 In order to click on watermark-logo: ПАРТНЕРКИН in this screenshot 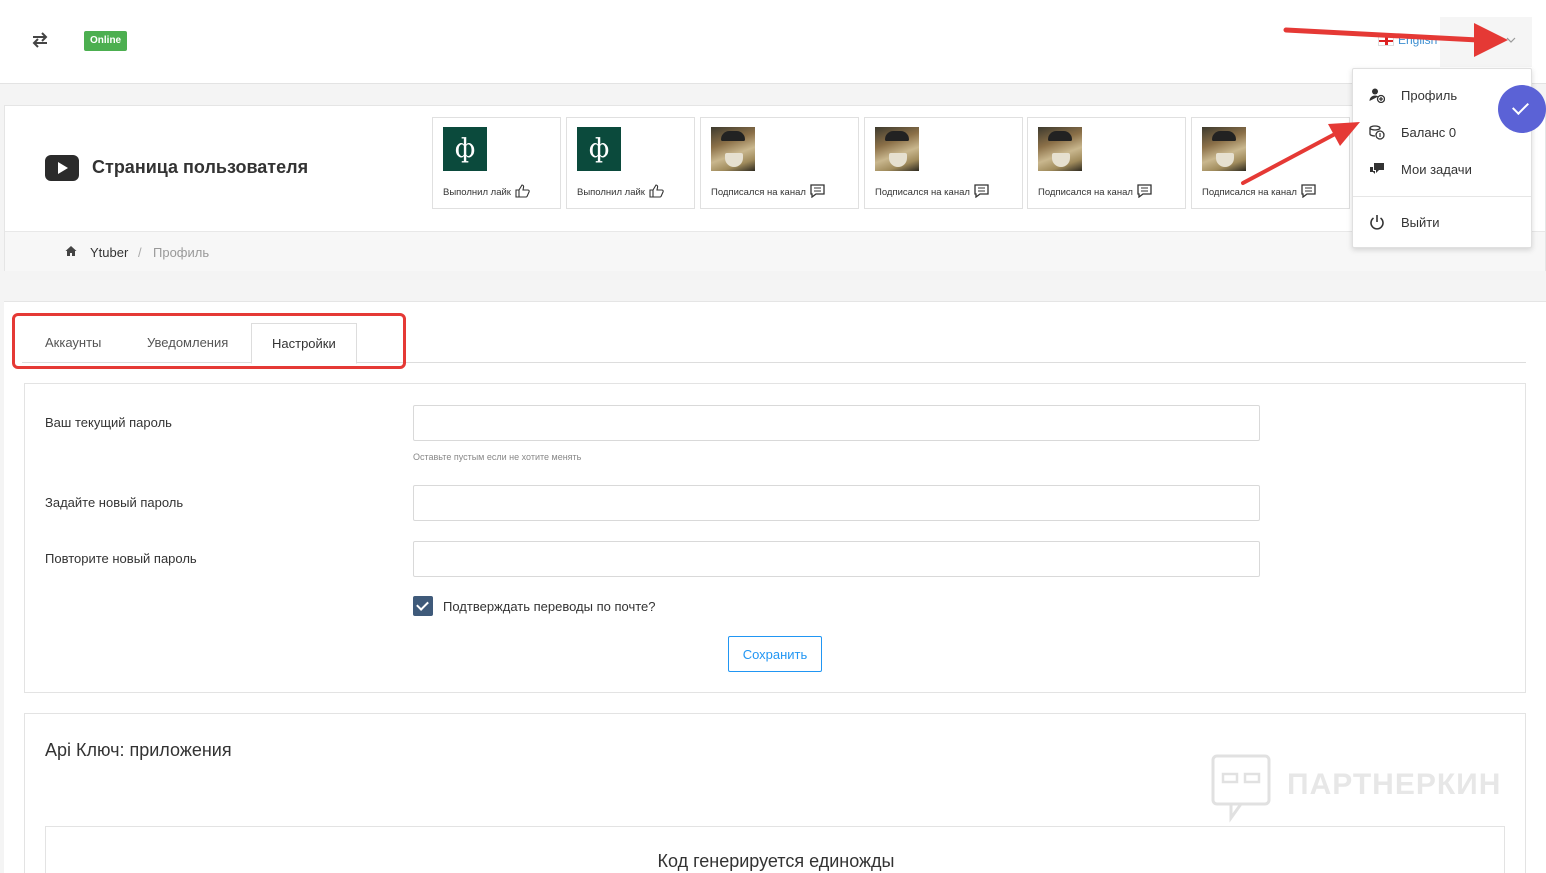, I will do `click(1366, 789)`.